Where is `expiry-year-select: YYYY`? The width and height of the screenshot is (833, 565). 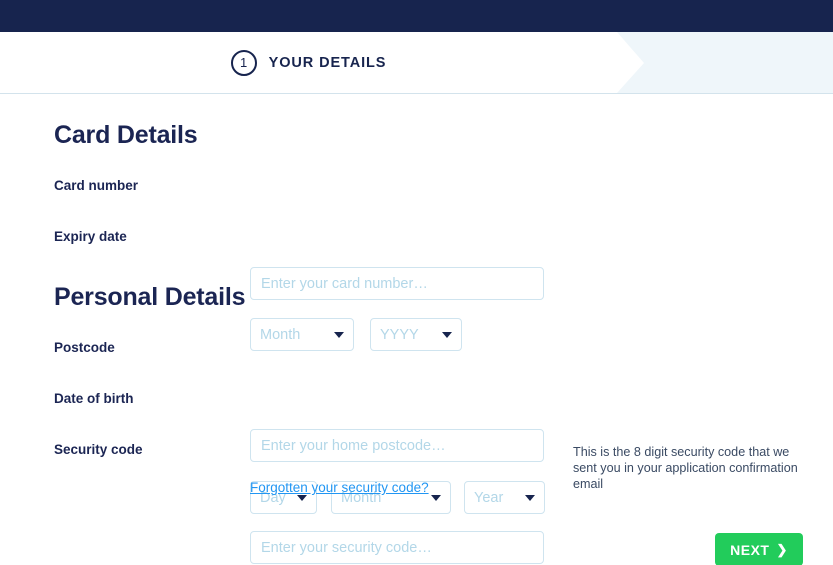
expiry-year-select: YYYY is located at coordinates (416, 334).